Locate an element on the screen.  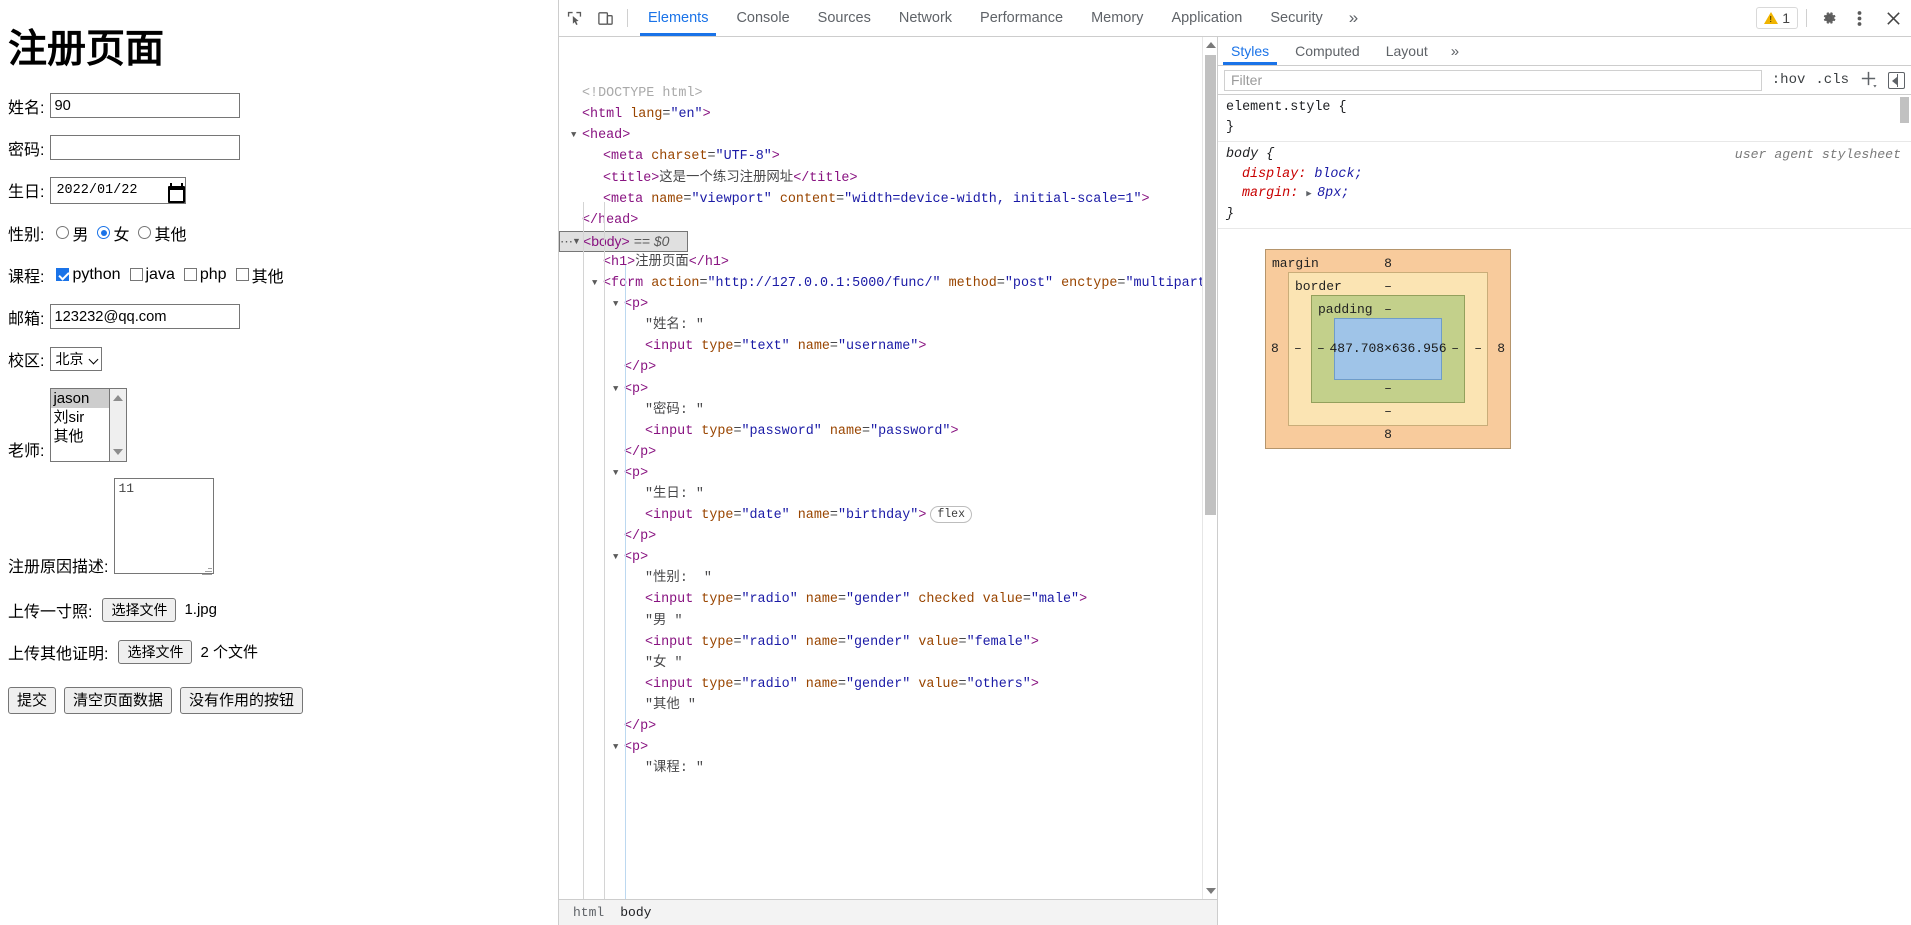
checkbox-php is located at coordinates (190, 275).